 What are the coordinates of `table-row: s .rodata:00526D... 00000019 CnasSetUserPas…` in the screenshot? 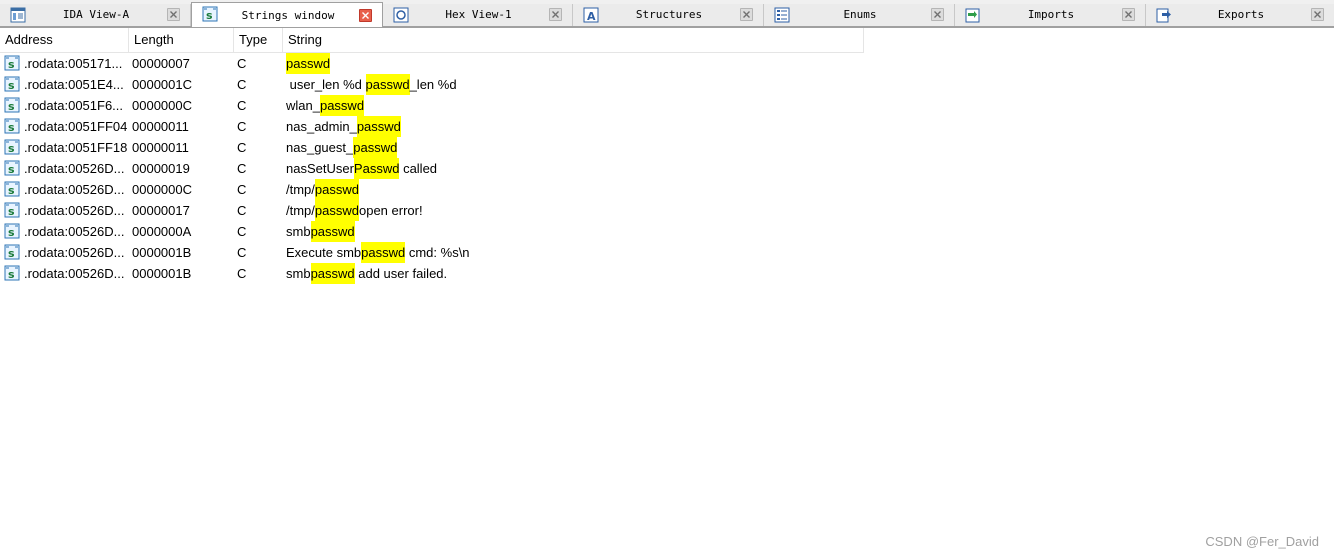 It's located at (432, 168).